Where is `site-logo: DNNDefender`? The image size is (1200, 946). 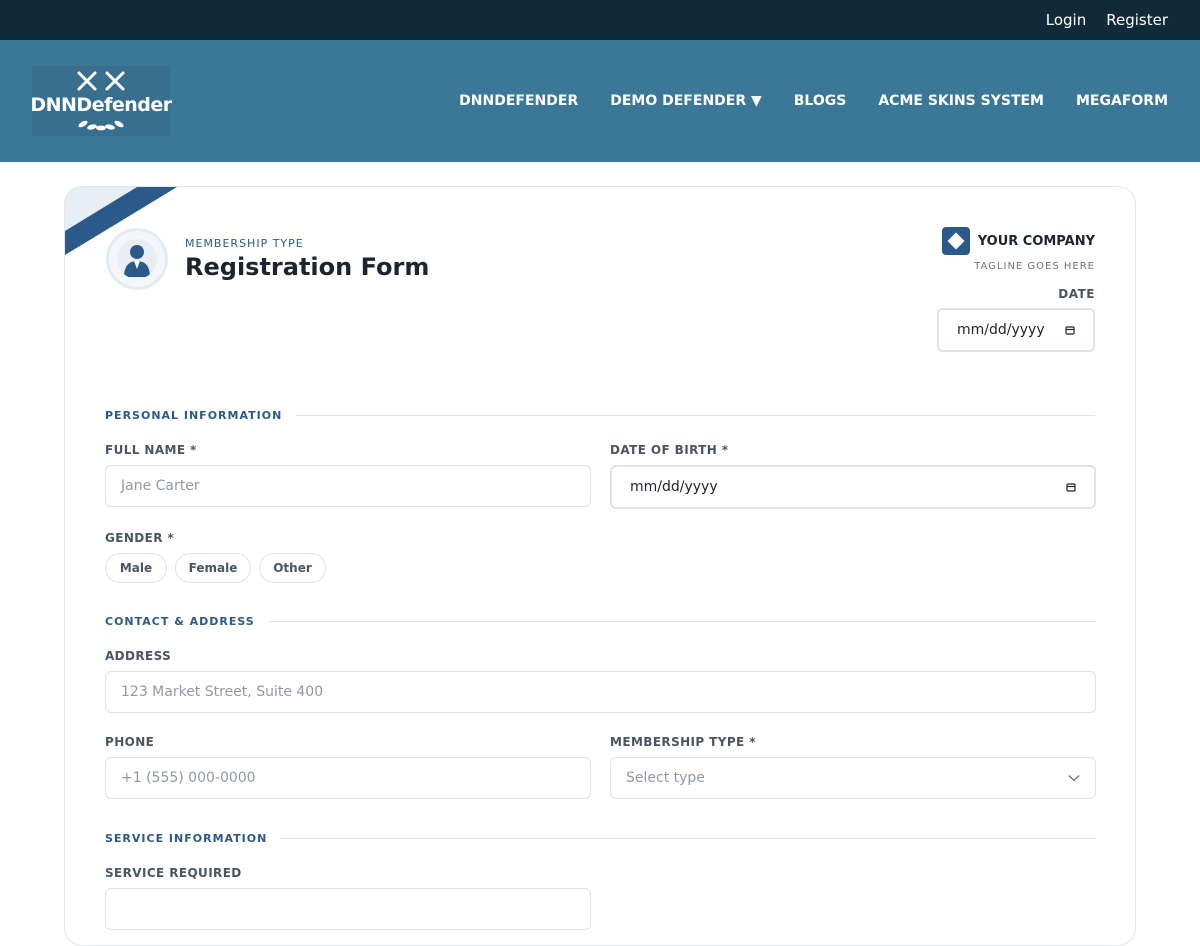
site-logo: DNNDefender is located at coordinates (101, 101).